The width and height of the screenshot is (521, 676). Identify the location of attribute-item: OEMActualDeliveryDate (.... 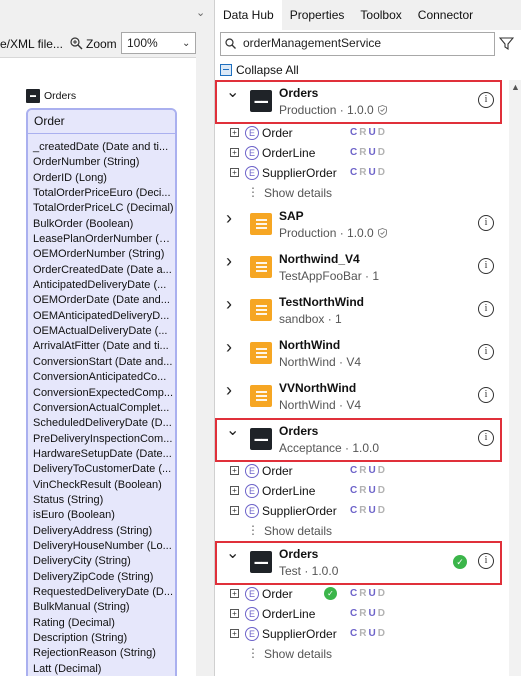
(101, 331).